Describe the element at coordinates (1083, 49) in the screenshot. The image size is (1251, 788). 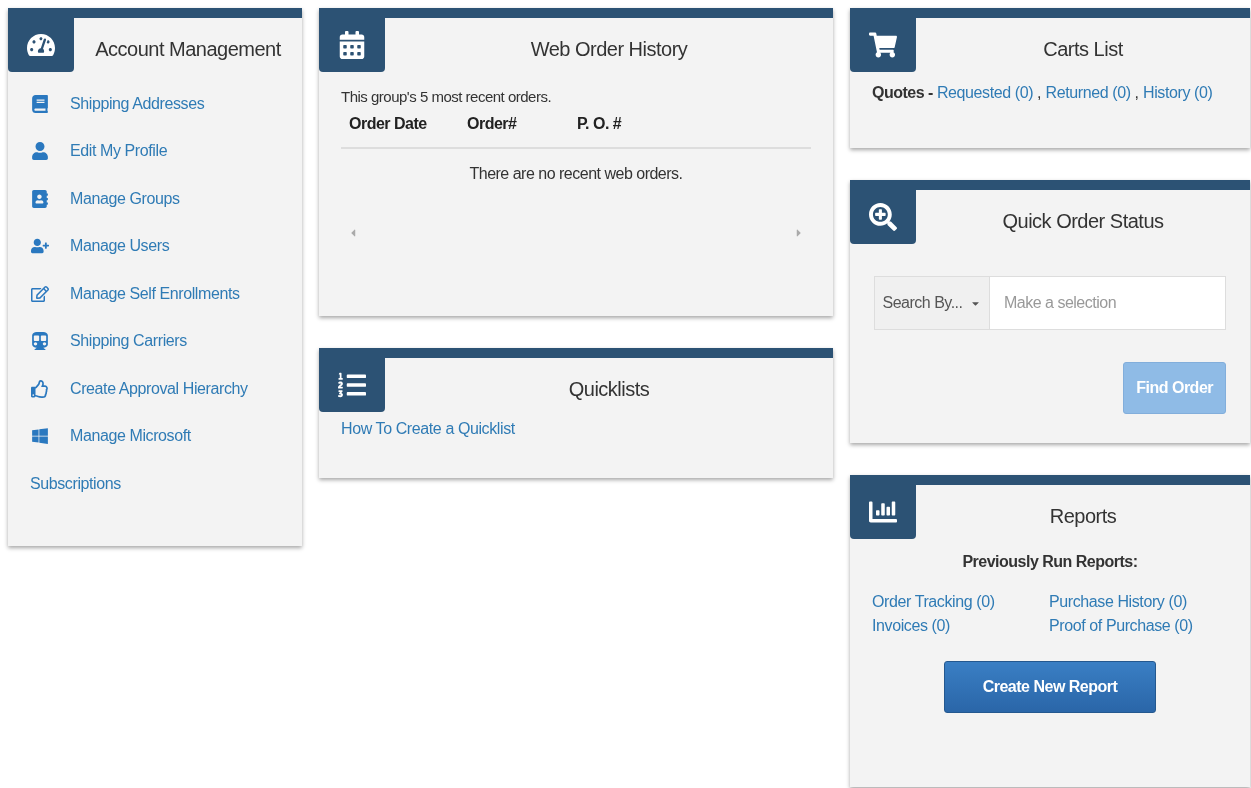
I see `panel-title: Carts List` at that location.